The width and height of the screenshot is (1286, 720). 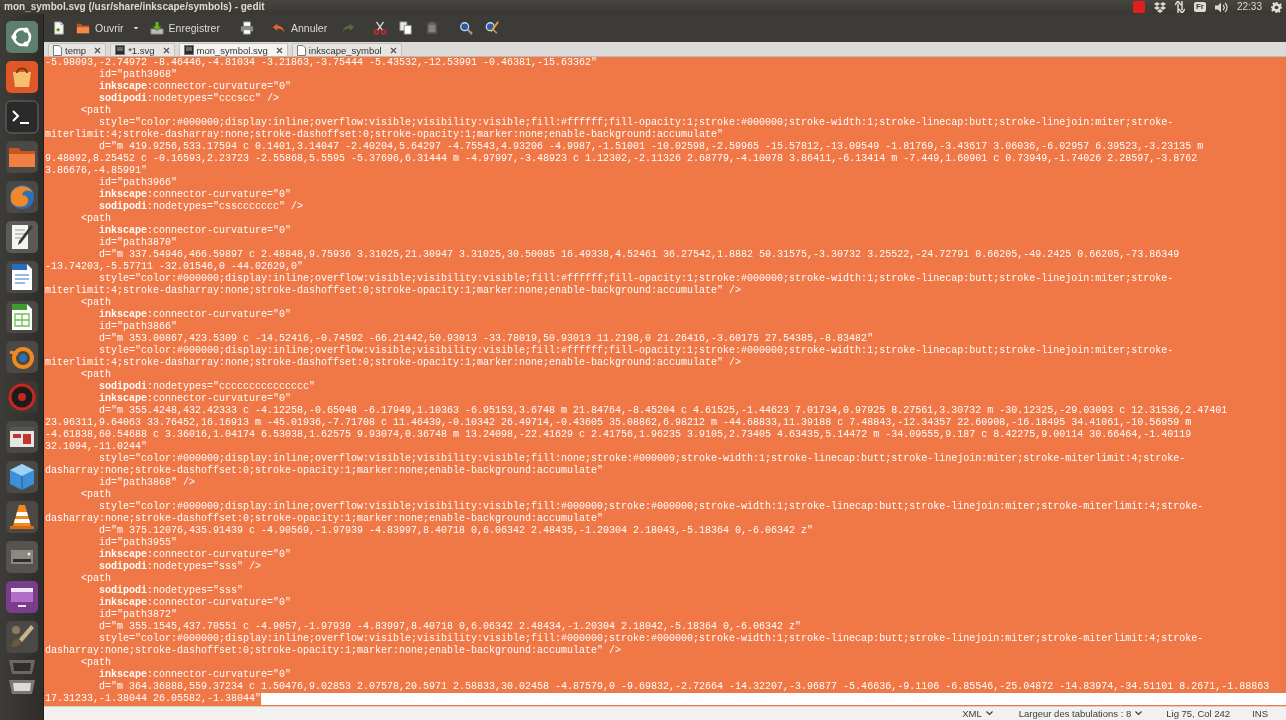 What do you see at coordinates (21, 437) in the screenshot?
I see `window-icon` at bounding box center [21, 437].